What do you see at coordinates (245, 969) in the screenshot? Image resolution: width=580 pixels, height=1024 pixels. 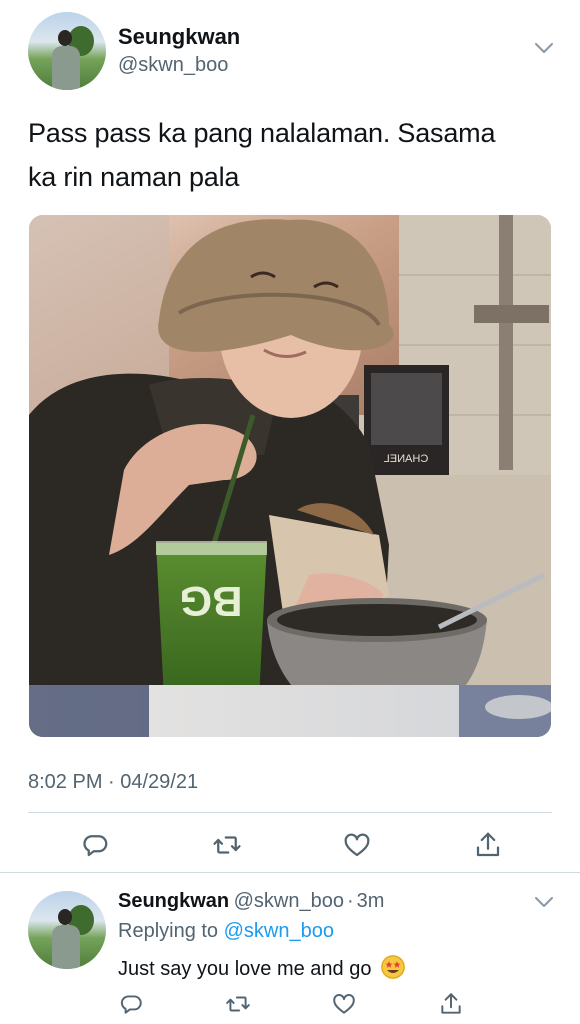 I see `reply-text-content: Just say you love me and go` at bounding box center [245, 969].